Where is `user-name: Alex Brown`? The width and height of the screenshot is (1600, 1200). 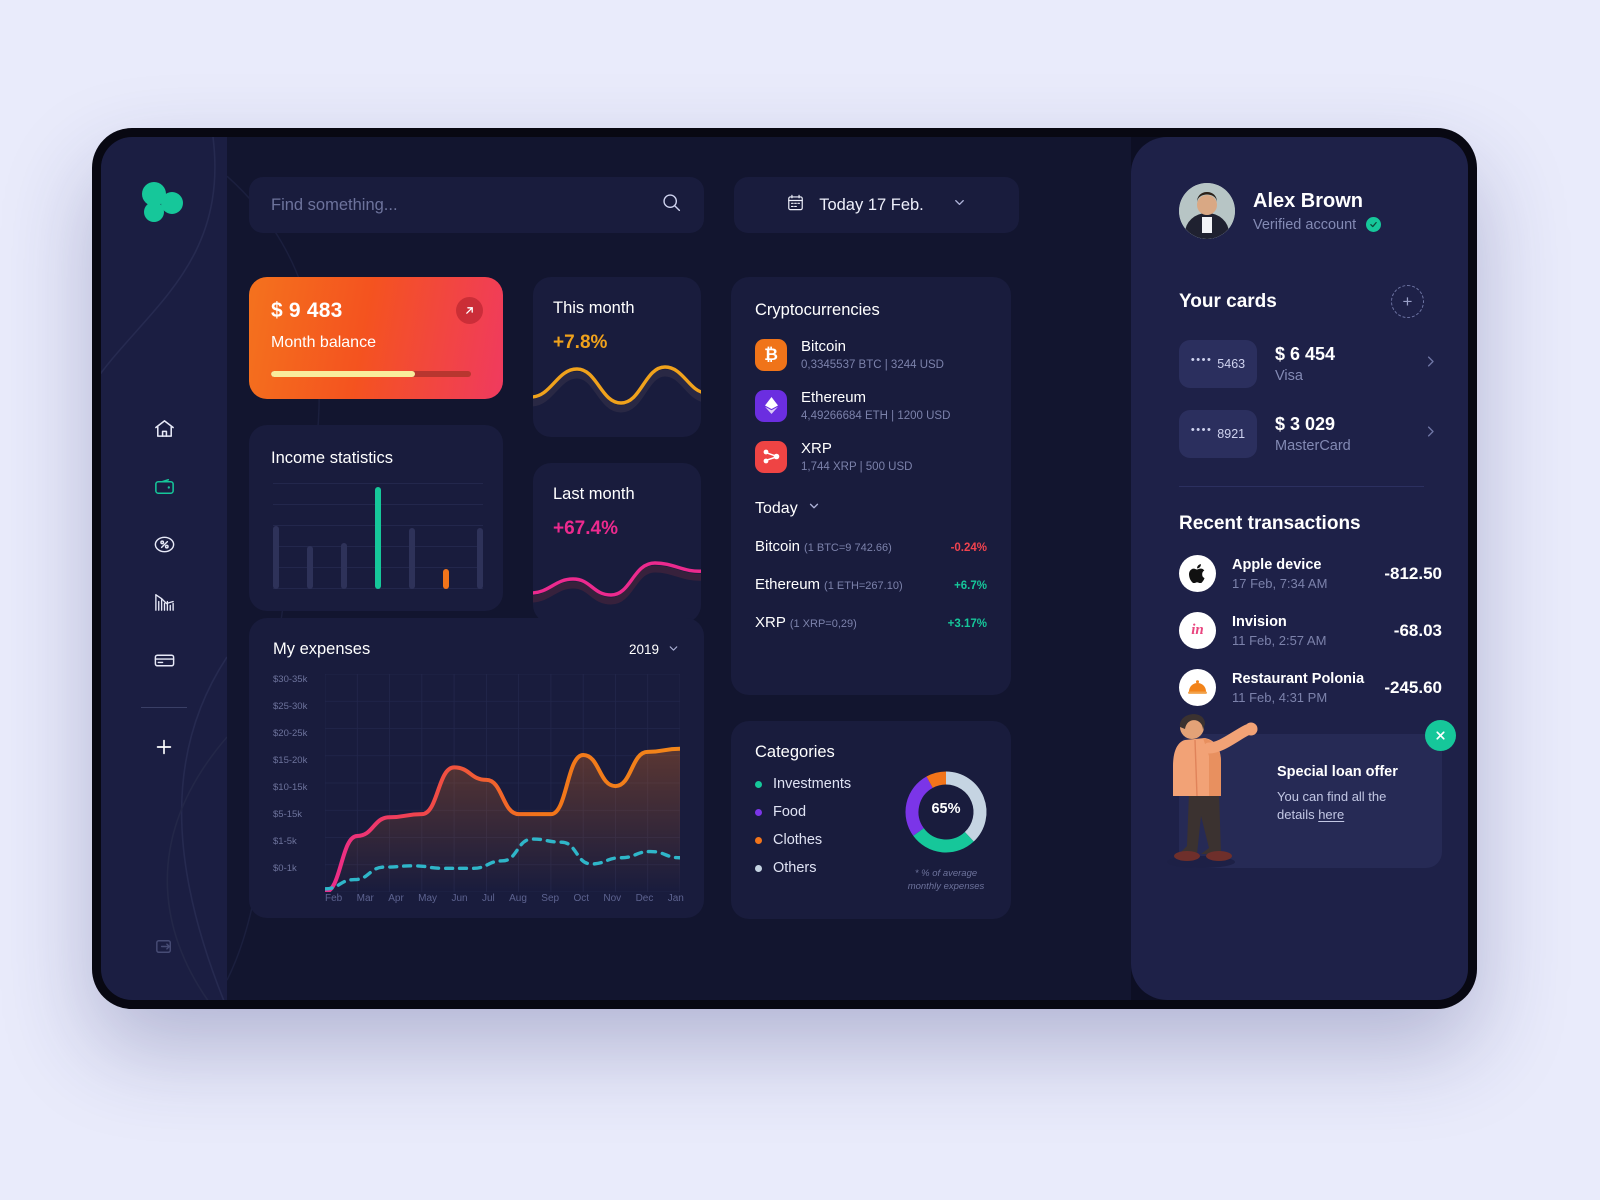
user-name: Alex Brown is located at coordinates (1308, 200).